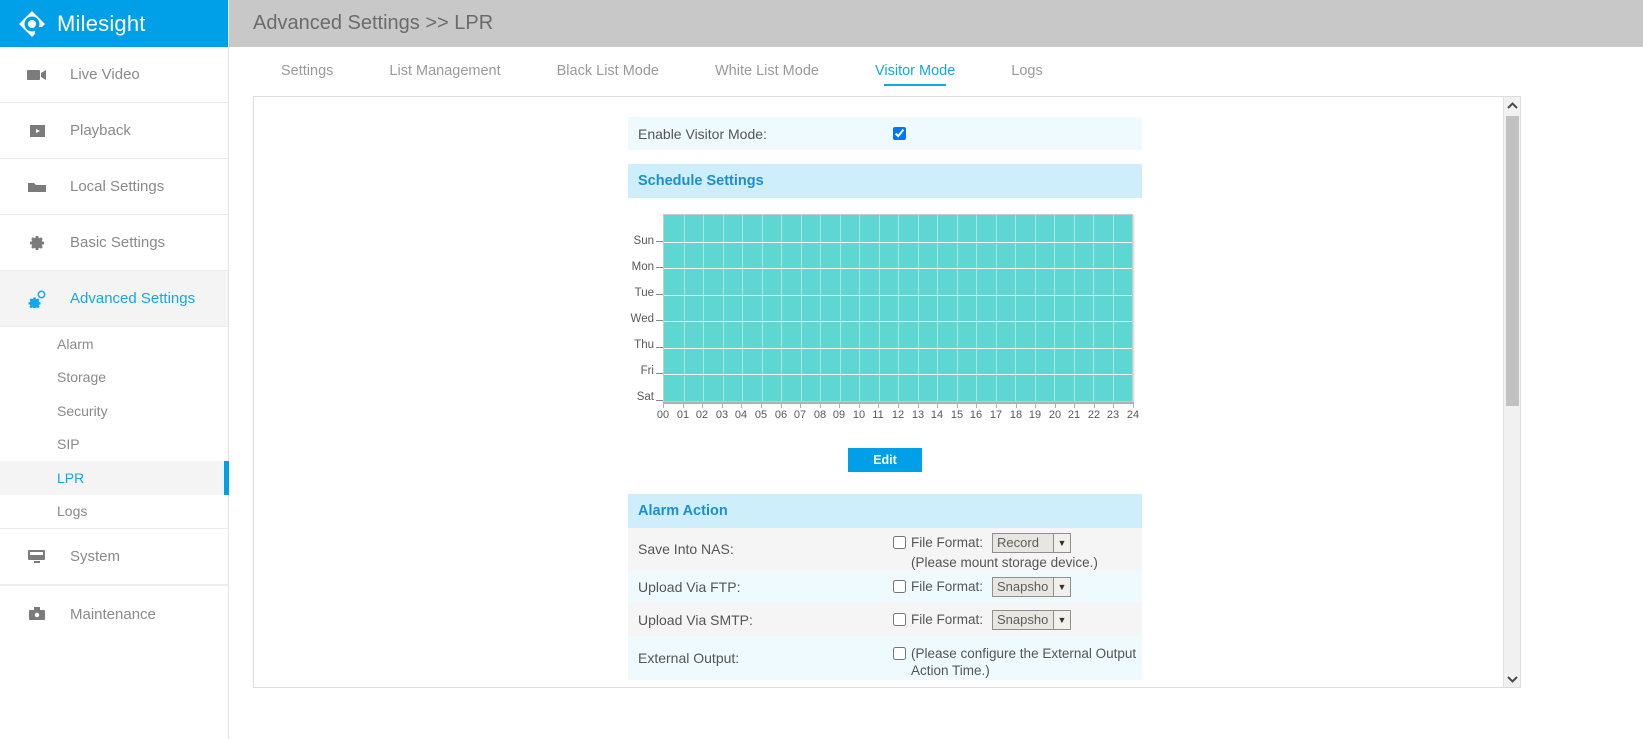 The height and width of the screenshot is (739, 1643). Describe the element at coordinates (1062, 542) in the screenshot. I see `chevron-down-icon: ▼` at that location.